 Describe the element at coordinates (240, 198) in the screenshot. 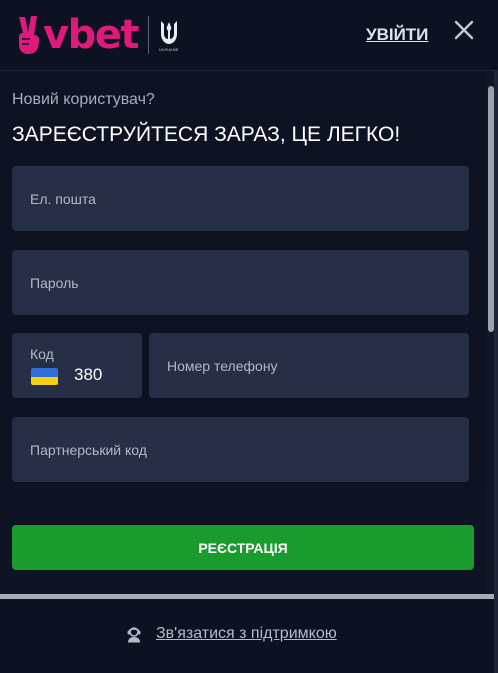

I see `email-field: Ел. пошта` at that location.